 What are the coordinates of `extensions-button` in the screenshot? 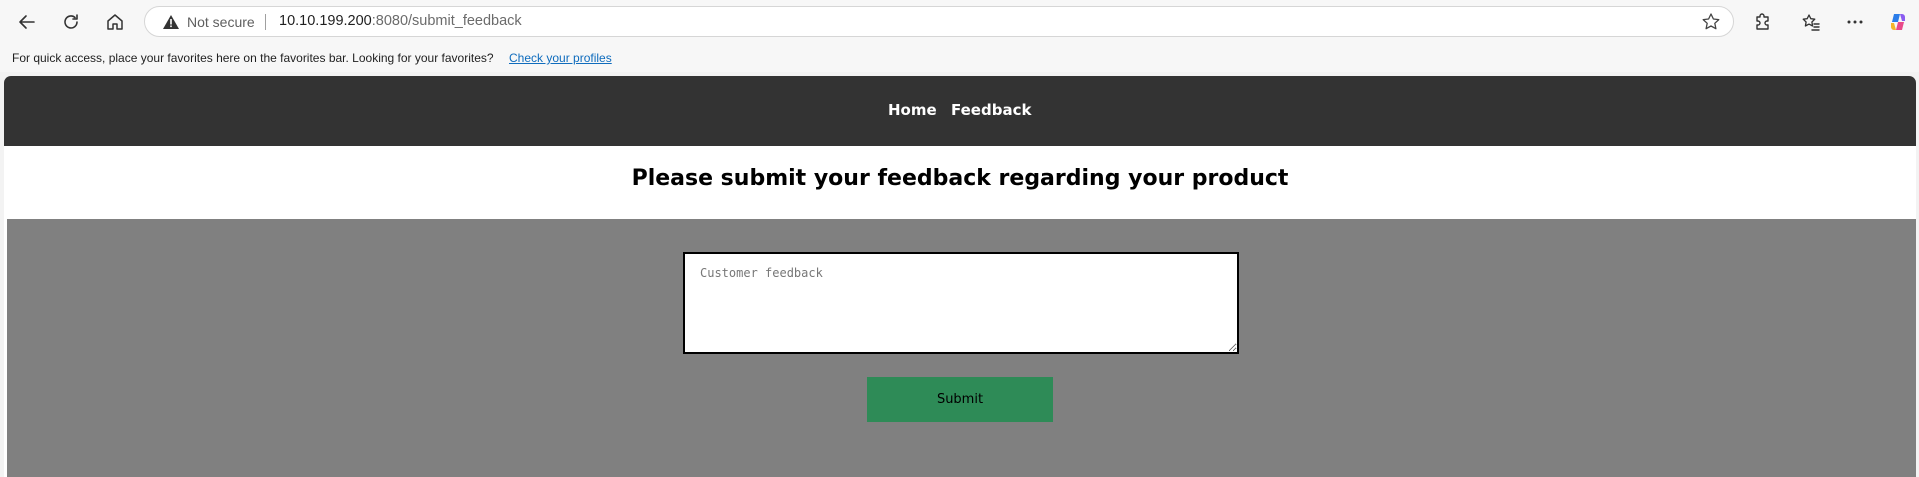 It's located at (1763, 22).